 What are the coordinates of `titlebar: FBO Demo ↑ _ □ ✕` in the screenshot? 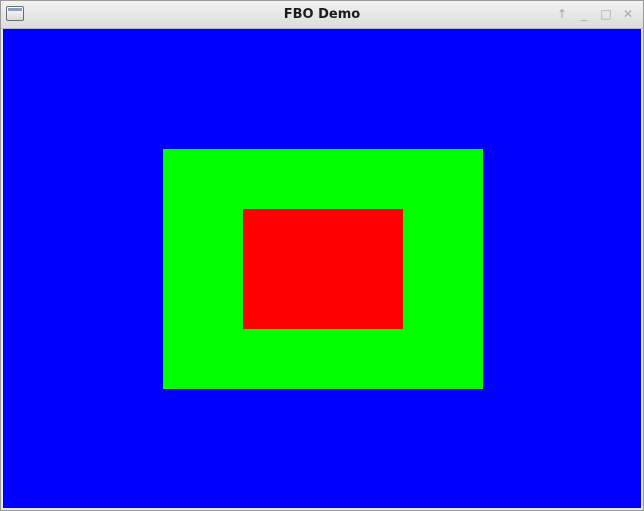 It's located at (322, 15).